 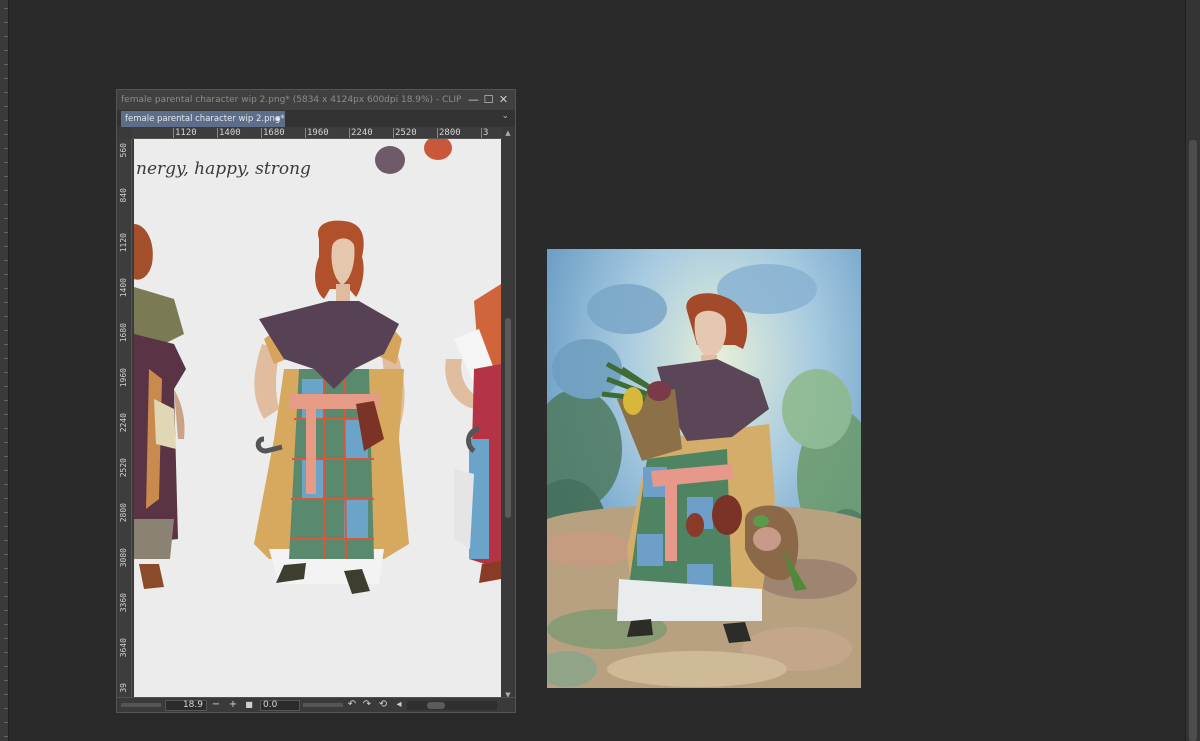 I want to click on ruler-label: 560, so click(x=123, y=150).